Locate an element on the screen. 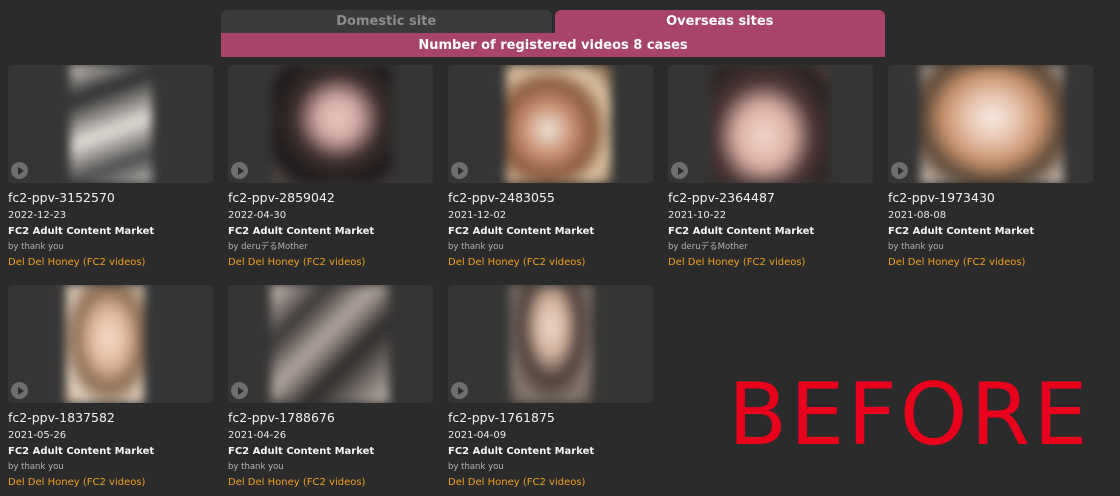 The width and height of the screenshot is (1120, 496). video-title: fc2-ppv-1761875 is located at coordinates (550, 418).